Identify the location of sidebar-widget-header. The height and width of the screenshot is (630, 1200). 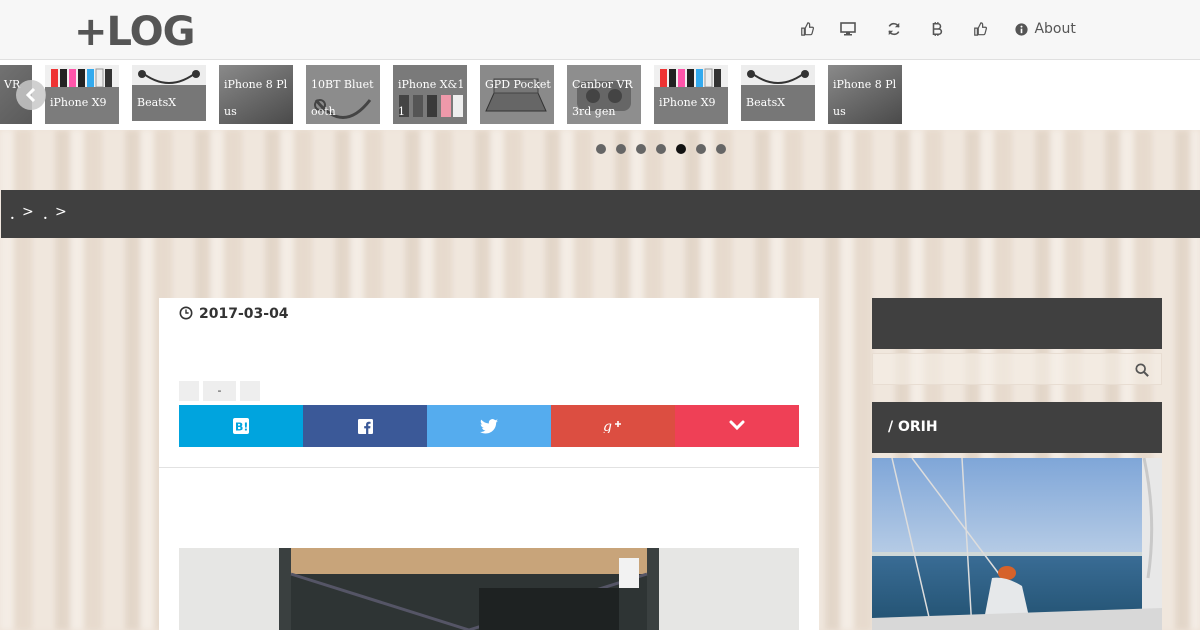
(1017, 323).